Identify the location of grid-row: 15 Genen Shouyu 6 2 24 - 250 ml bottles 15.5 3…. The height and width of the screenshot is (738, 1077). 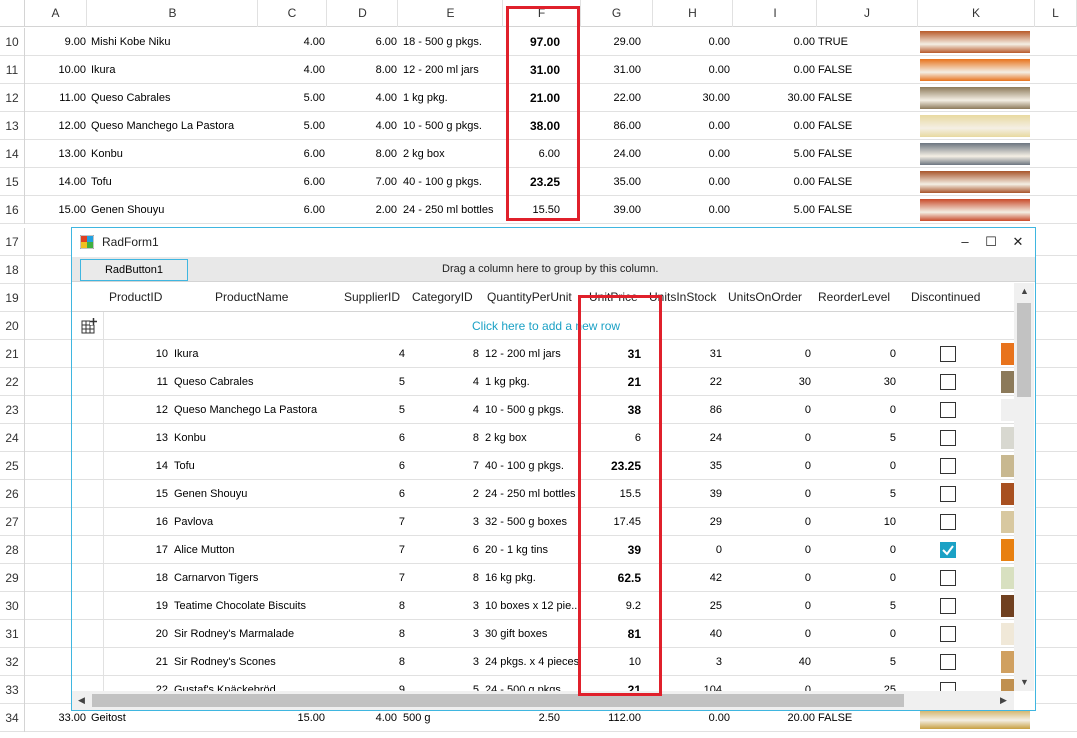
(543, 494).